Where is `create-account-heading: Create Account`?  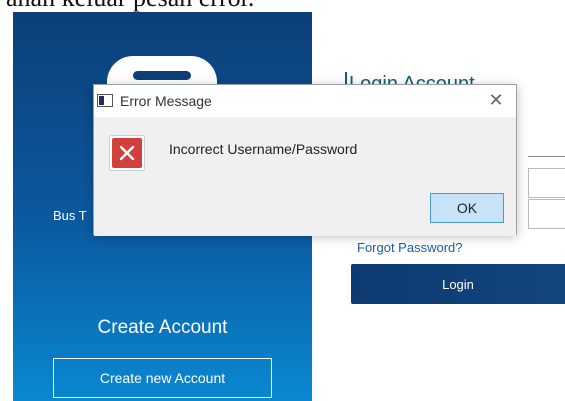
create-account-heading: Create Account is located at coordinates (162, 327).